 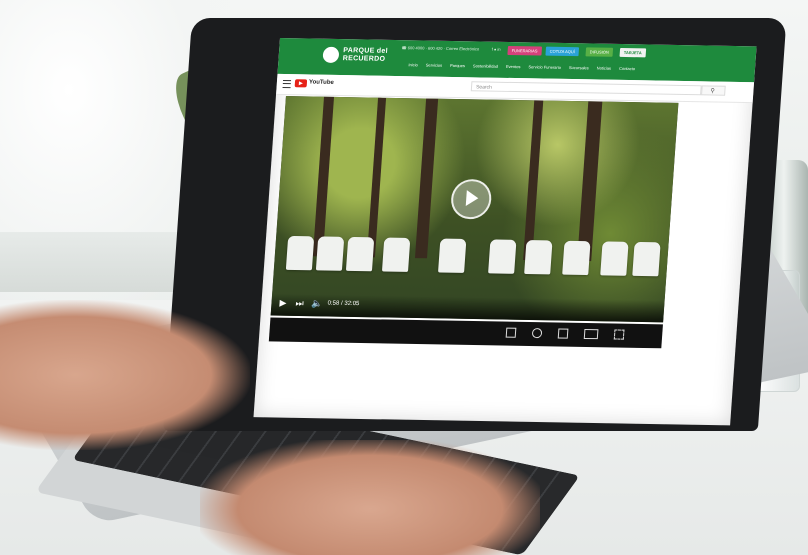 What do you see at coordinates (633, 52) in the screenshot?
I see `cta-tarjeta: TARJETA` at bounding box center [633, 52].